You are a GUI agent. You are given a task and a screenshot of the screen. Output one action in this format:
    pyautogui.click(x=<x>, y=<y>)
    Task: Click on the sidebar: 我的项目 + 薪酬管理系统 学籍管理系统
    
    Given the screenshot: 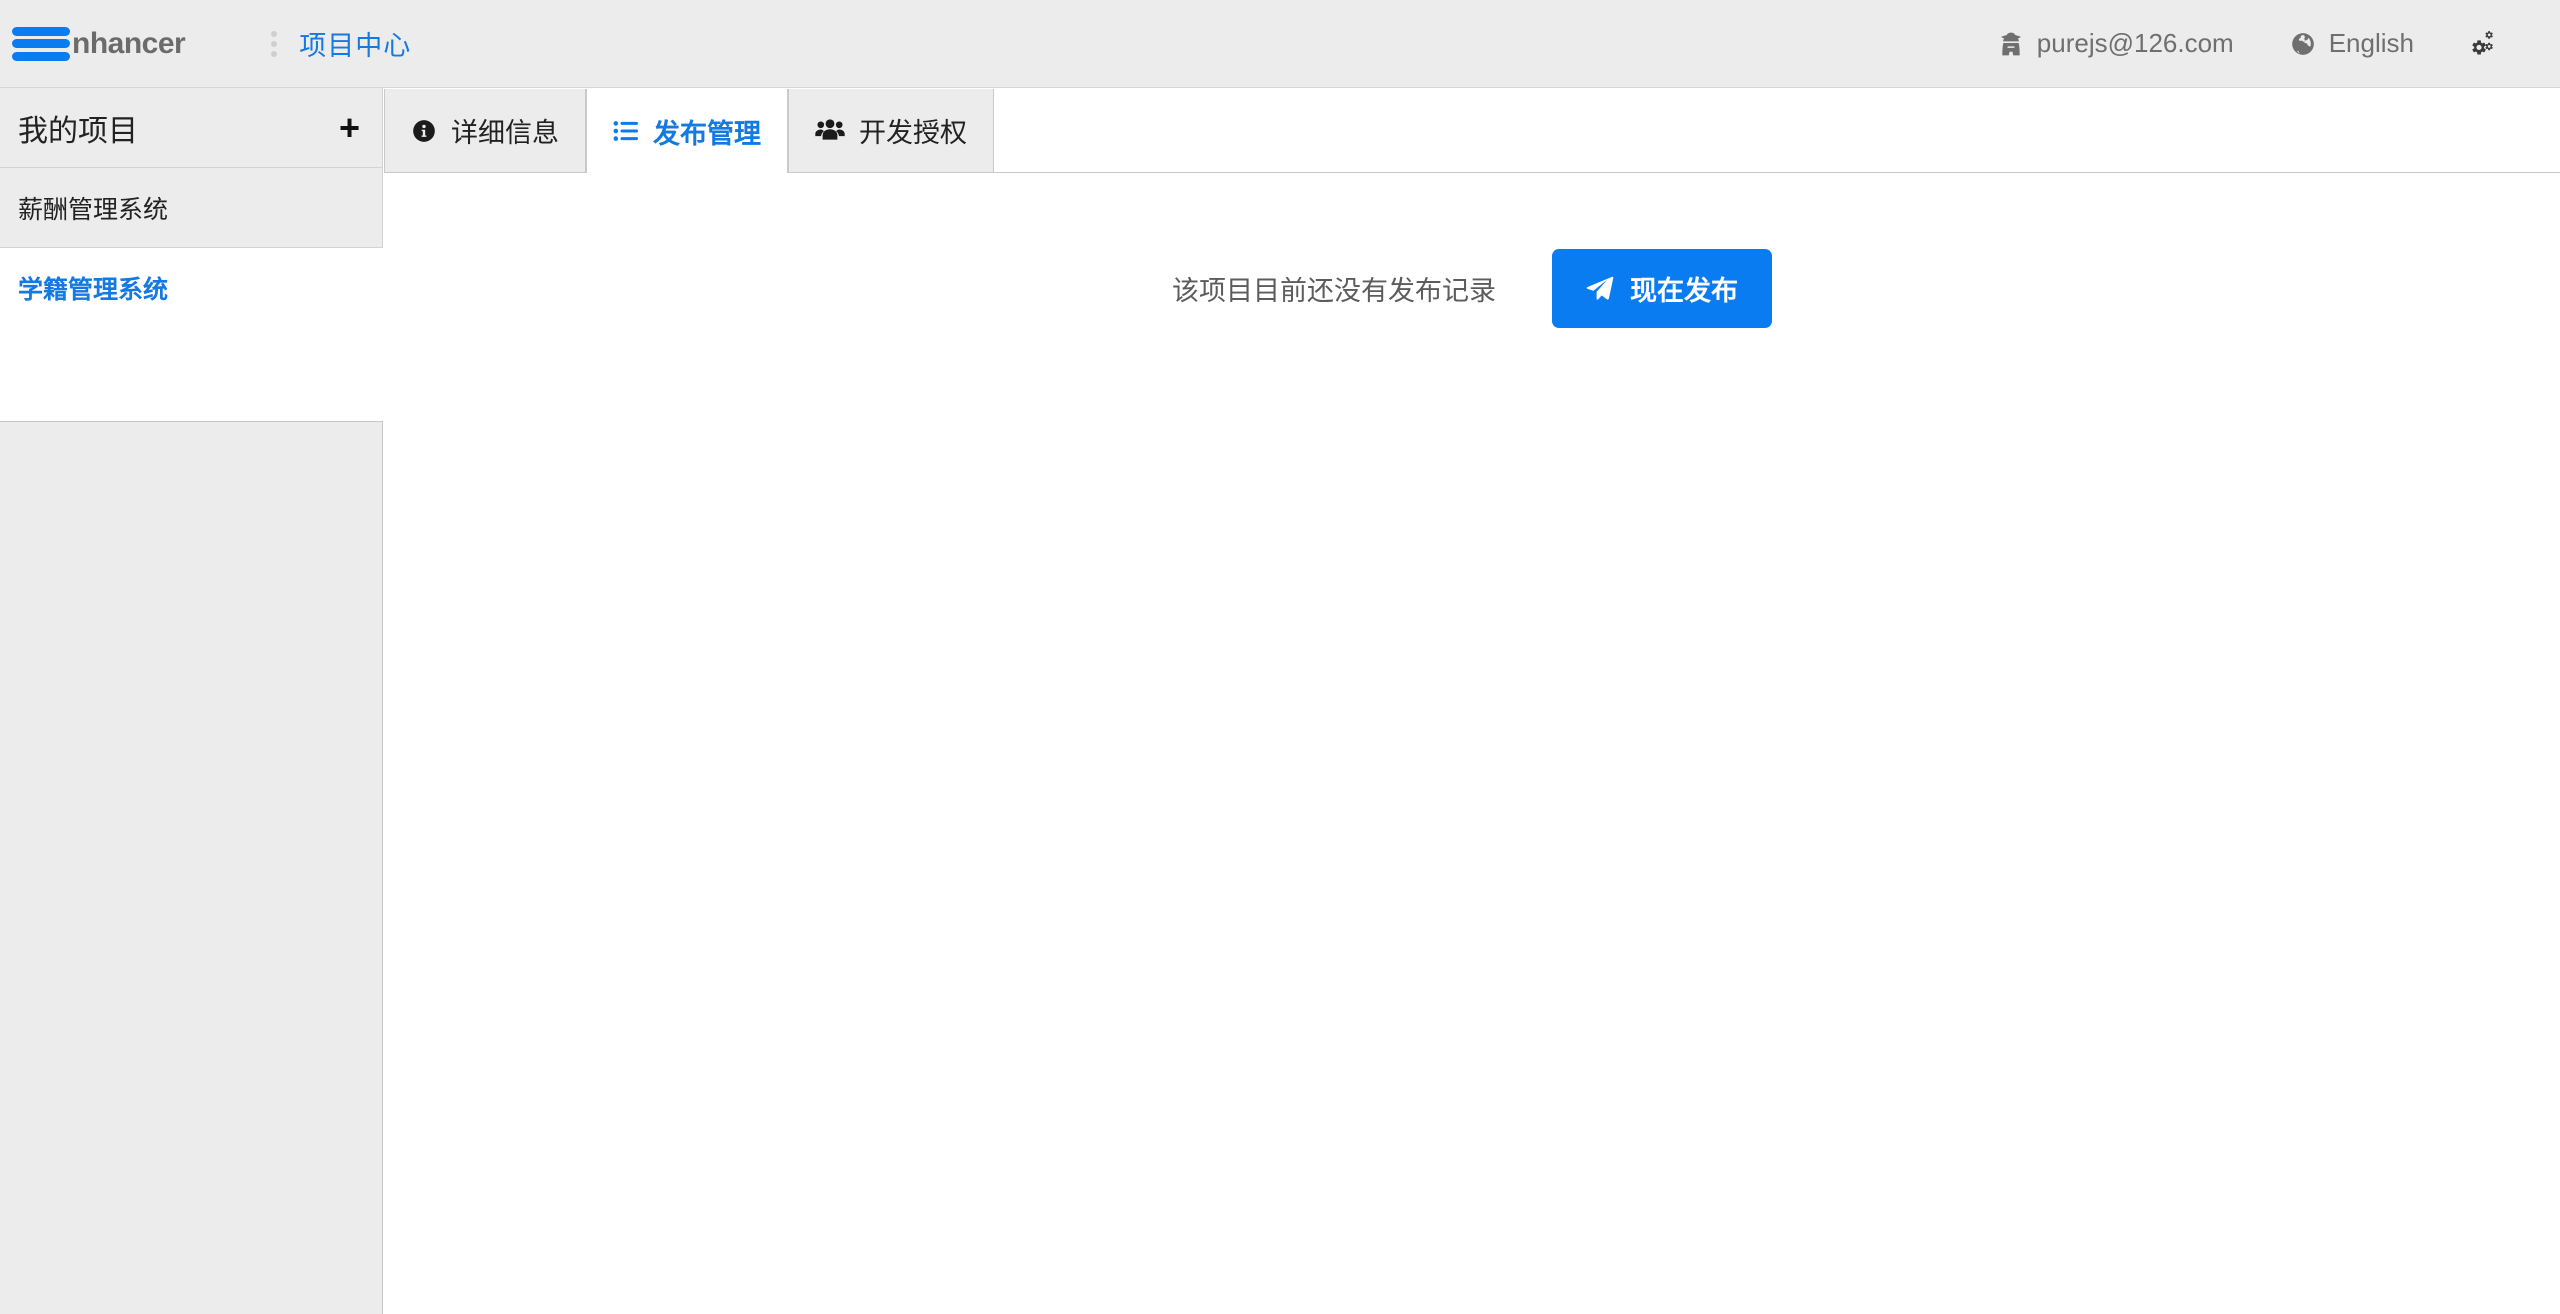 What is the action you would take?
    pyautogui.click(x=191, y=701)
    